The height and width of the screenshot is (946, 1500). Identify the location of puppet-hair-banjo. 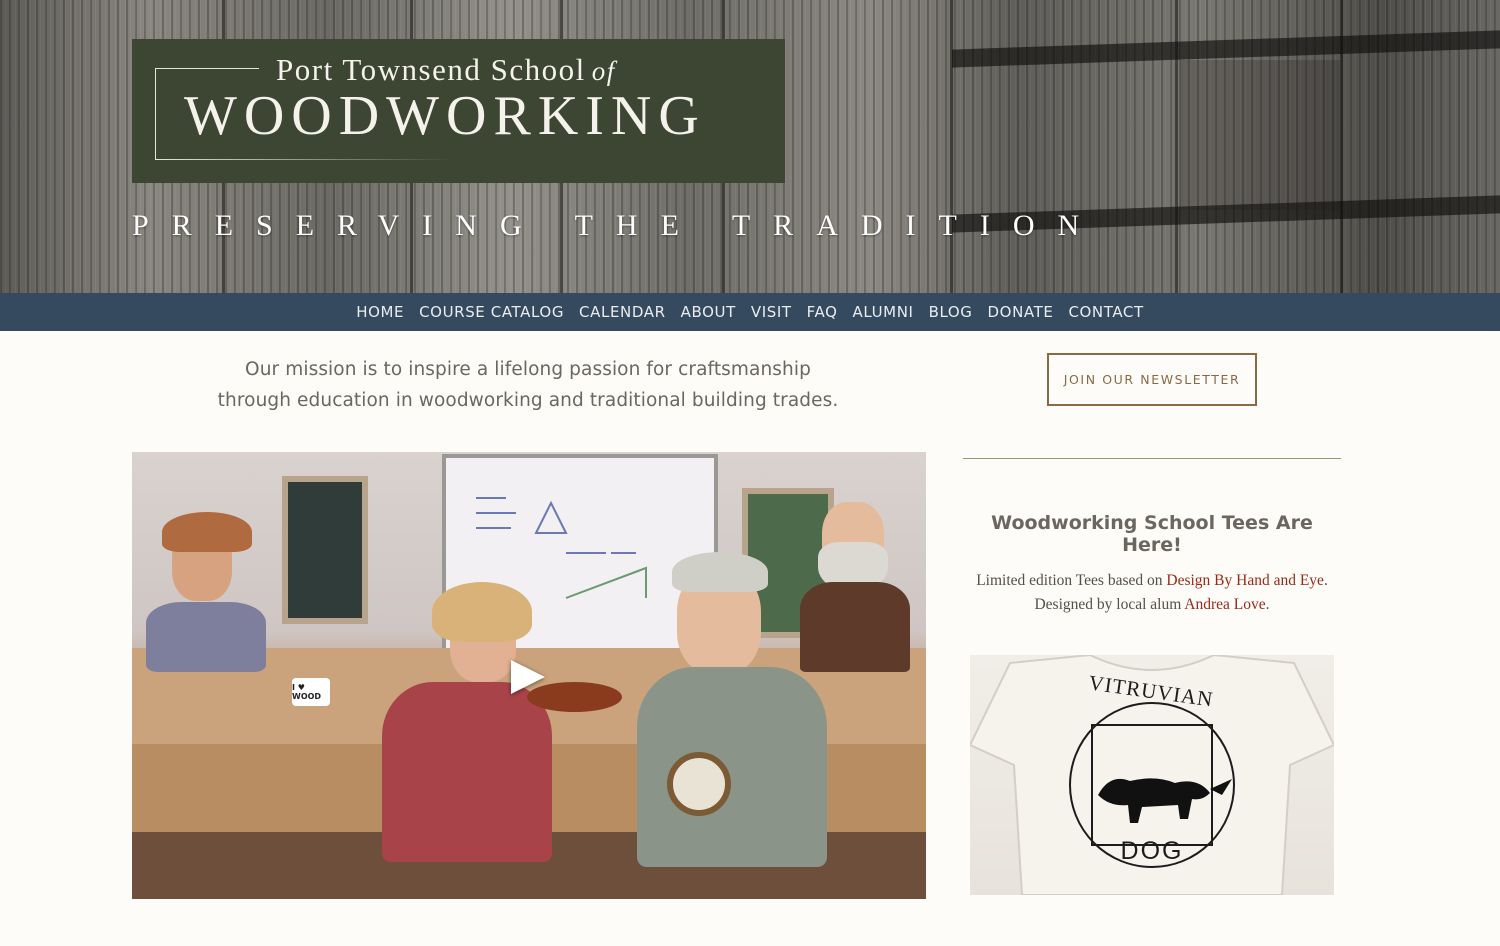
(720, 572).